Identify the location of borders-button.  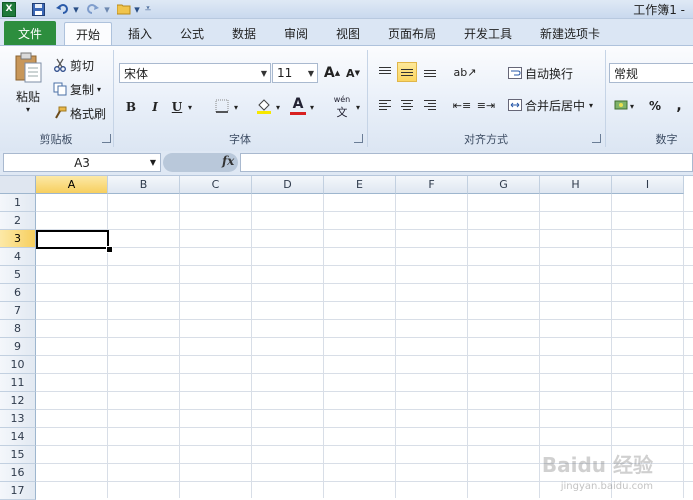
(222, 107).